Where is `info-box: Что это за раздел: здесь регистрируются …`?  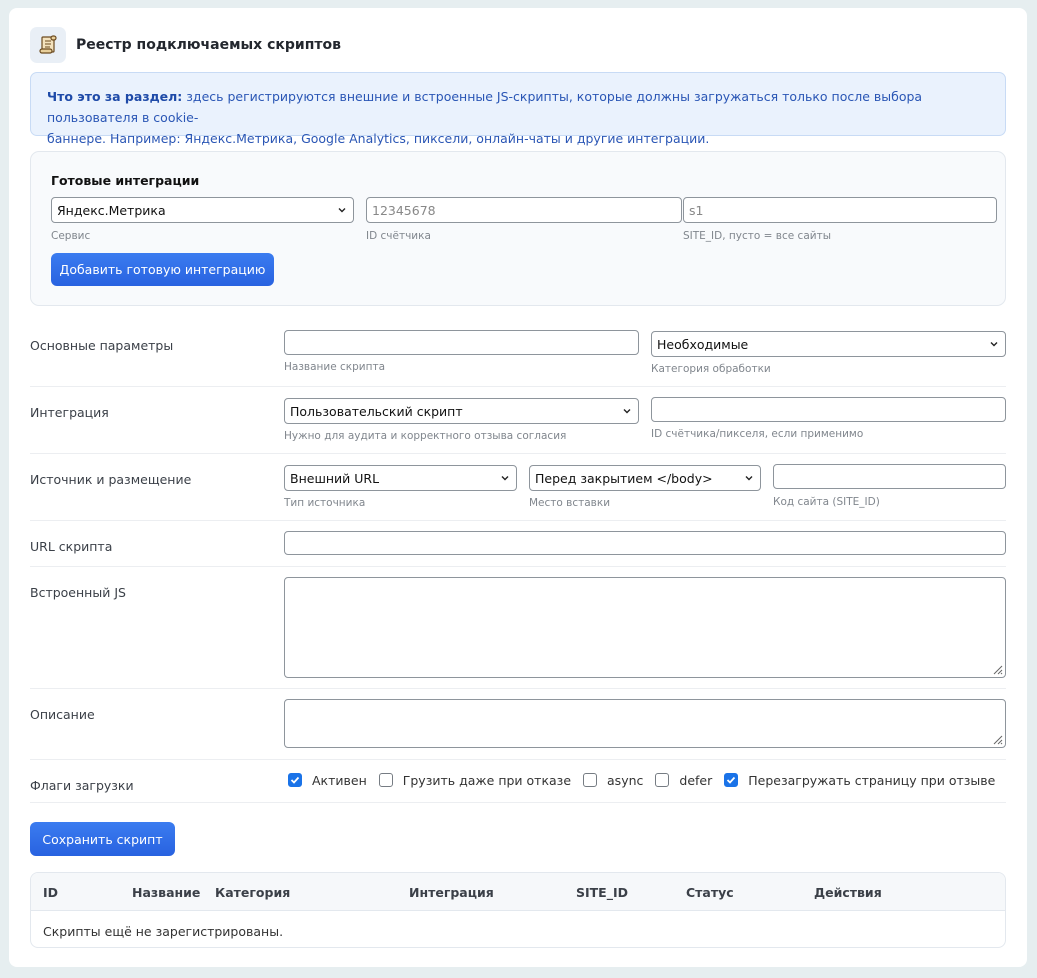
info-box: Что это за раздел: здесь регистрируются … is located at coordinates (518, 109).